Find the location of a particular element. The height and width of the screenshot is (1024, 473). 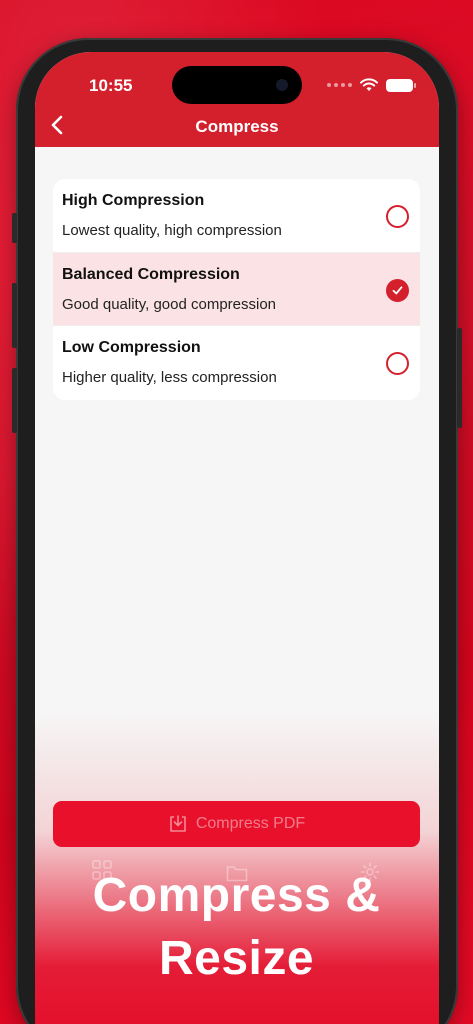

option-title: Low Compression is located at coordinates (131, 347).